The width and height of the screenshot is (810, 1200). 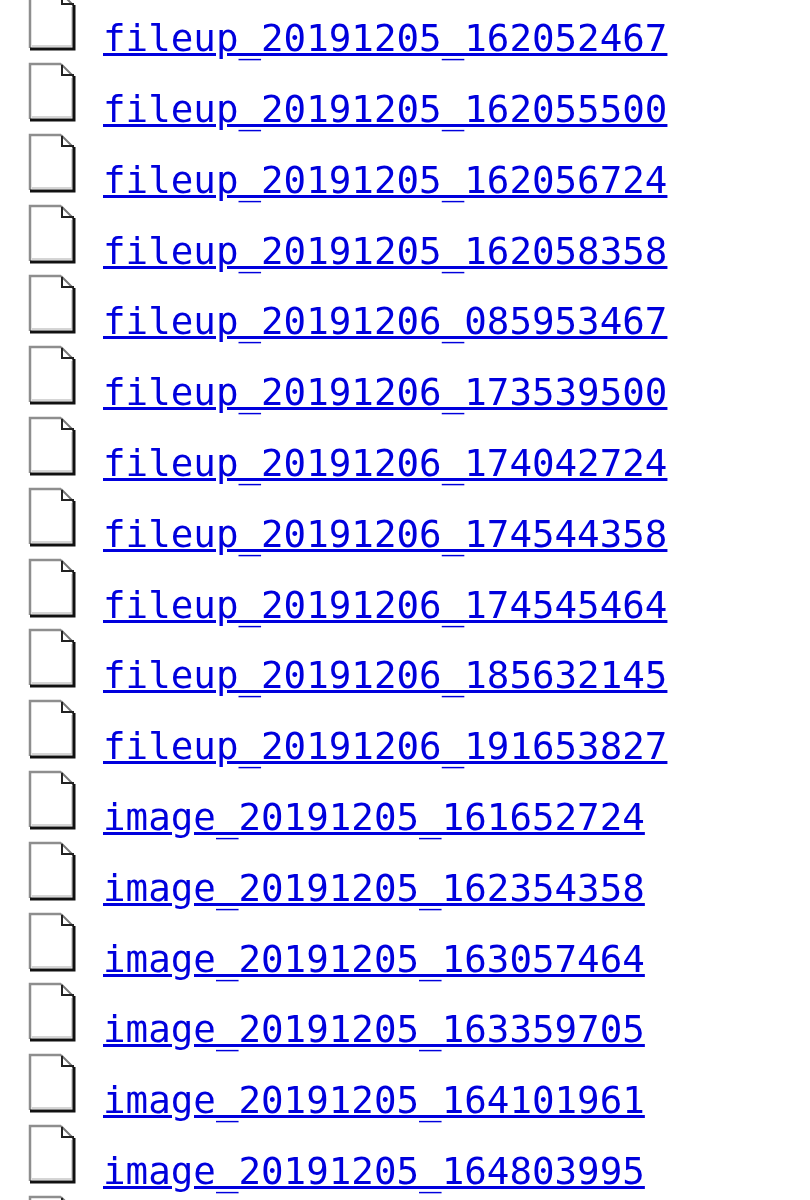 I want to click on file-link: fileup_20191205_162058358, so click(x=385, y=250).